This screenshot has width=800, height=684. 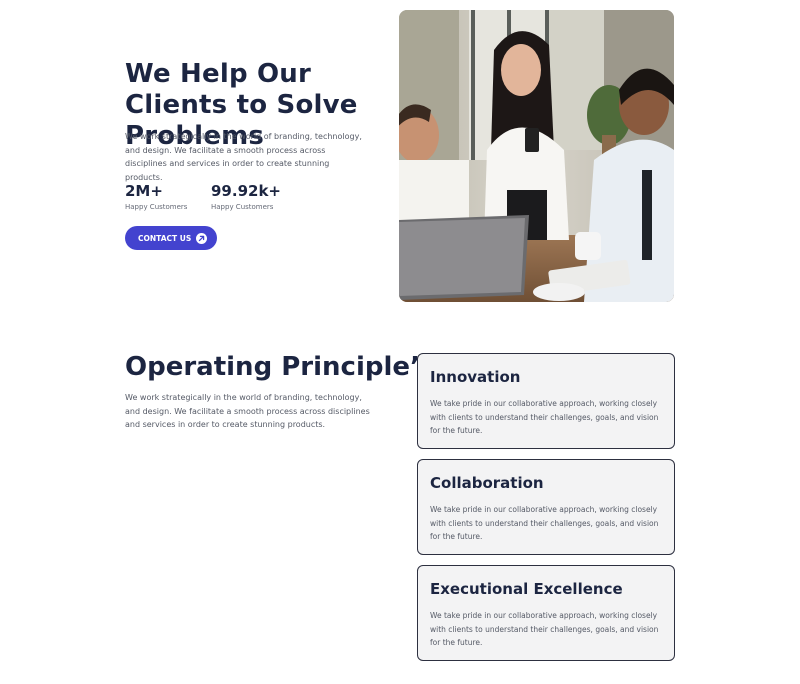 What do you see at coordinates (246, 191) in the screenshot?
I see `stat-value: 99.92k+` at bounding box center [246, 191].